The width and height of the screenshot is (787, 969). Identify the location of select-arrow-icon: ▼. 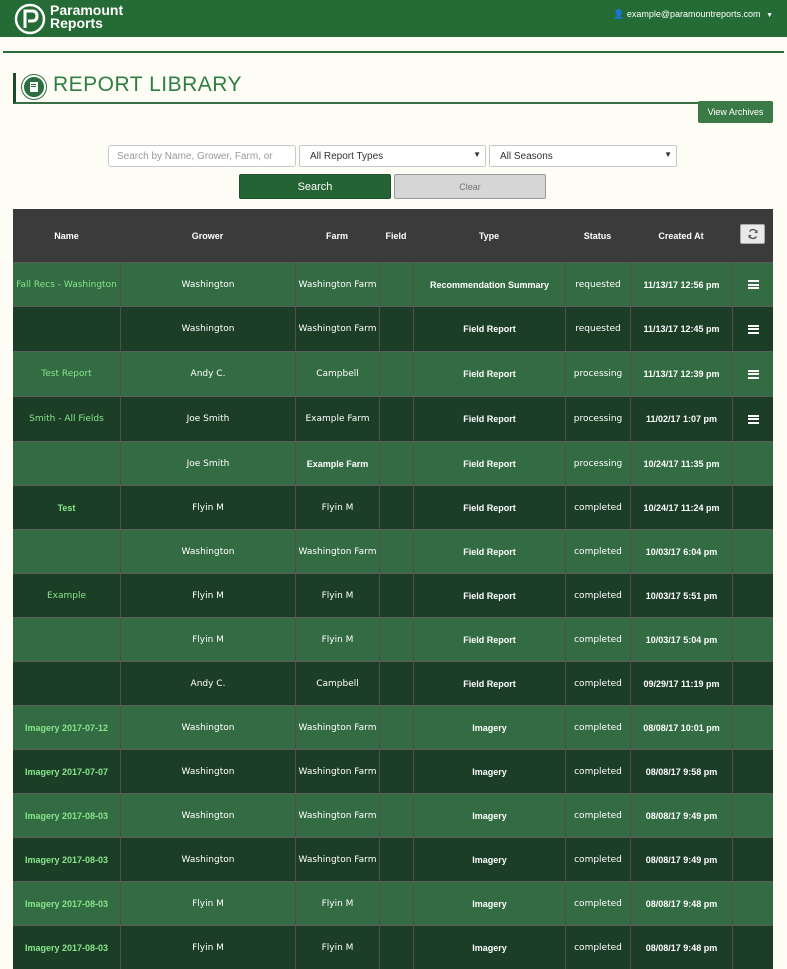
(668, 154).